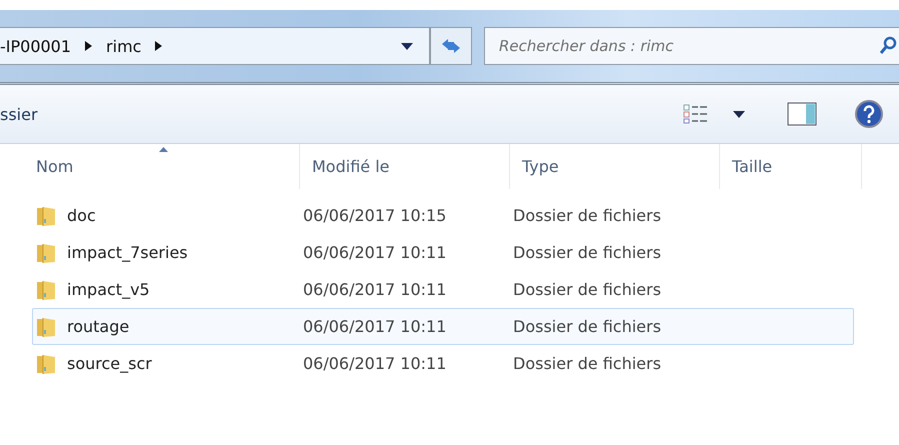  What do you see at coordinates (124, 46) in the screenshot?
I see `breadcrumb: rimc` at bounding box center [124, 46].